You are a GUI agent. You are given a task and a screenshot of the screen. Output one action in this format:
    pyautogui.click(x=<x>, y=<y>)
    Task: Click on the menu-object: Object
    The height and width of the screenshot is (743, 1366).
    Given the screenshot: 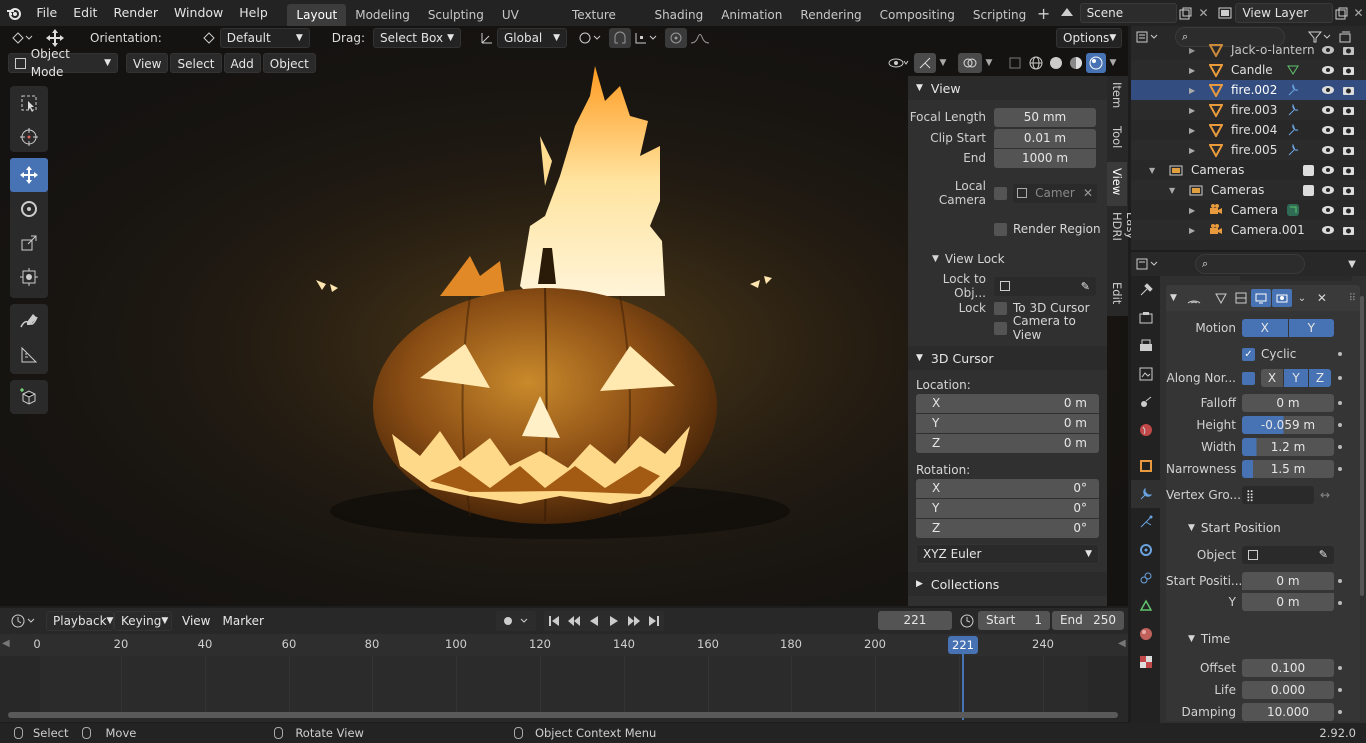 What is the action you would take?
    pyautogui.click(x=289, y=63)
    